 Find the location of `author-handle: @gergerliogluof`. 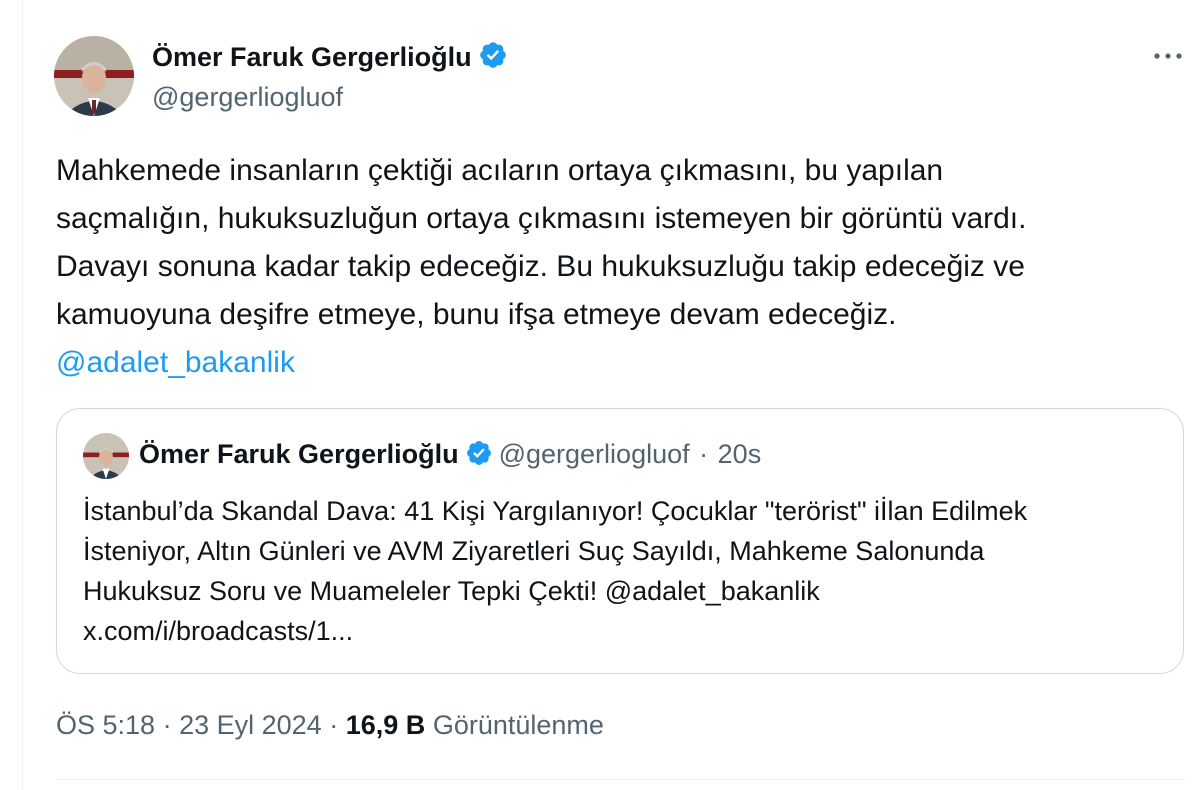

author-handle: @gergerliogluof is located at coordinates (247, 97).